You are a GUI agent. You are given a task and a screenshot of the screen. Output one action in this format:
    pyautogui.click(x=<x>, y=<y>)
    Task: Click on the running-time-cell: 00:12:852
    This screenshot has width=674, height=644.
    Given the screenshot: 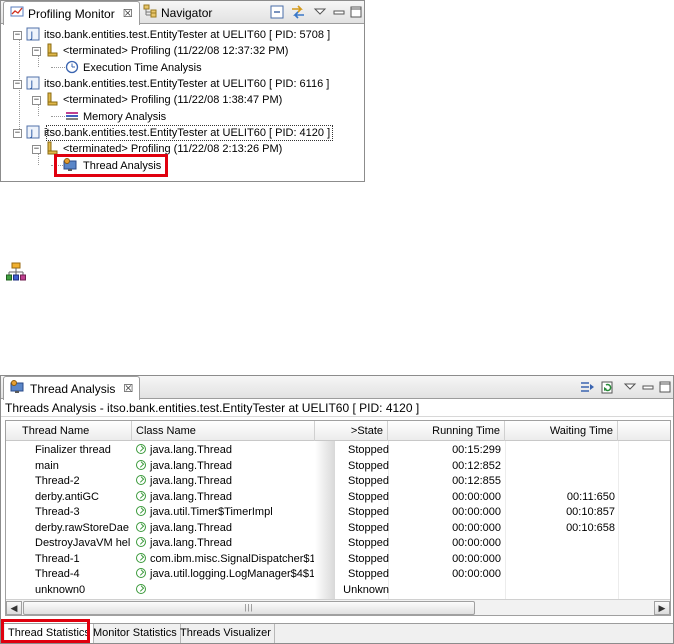 What is the action you would take?
    pyautogui.click(x=476, y=465)
    